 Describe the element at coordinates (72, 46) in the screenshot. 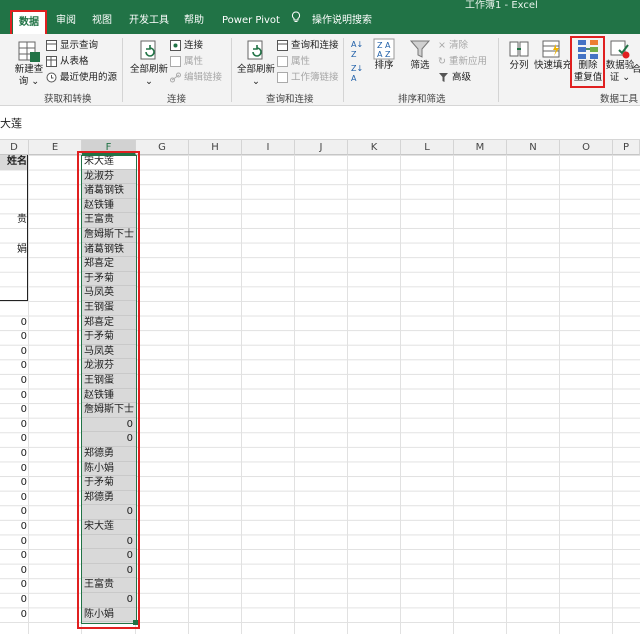

I see `show-queries-button: 显示查询` at that location.